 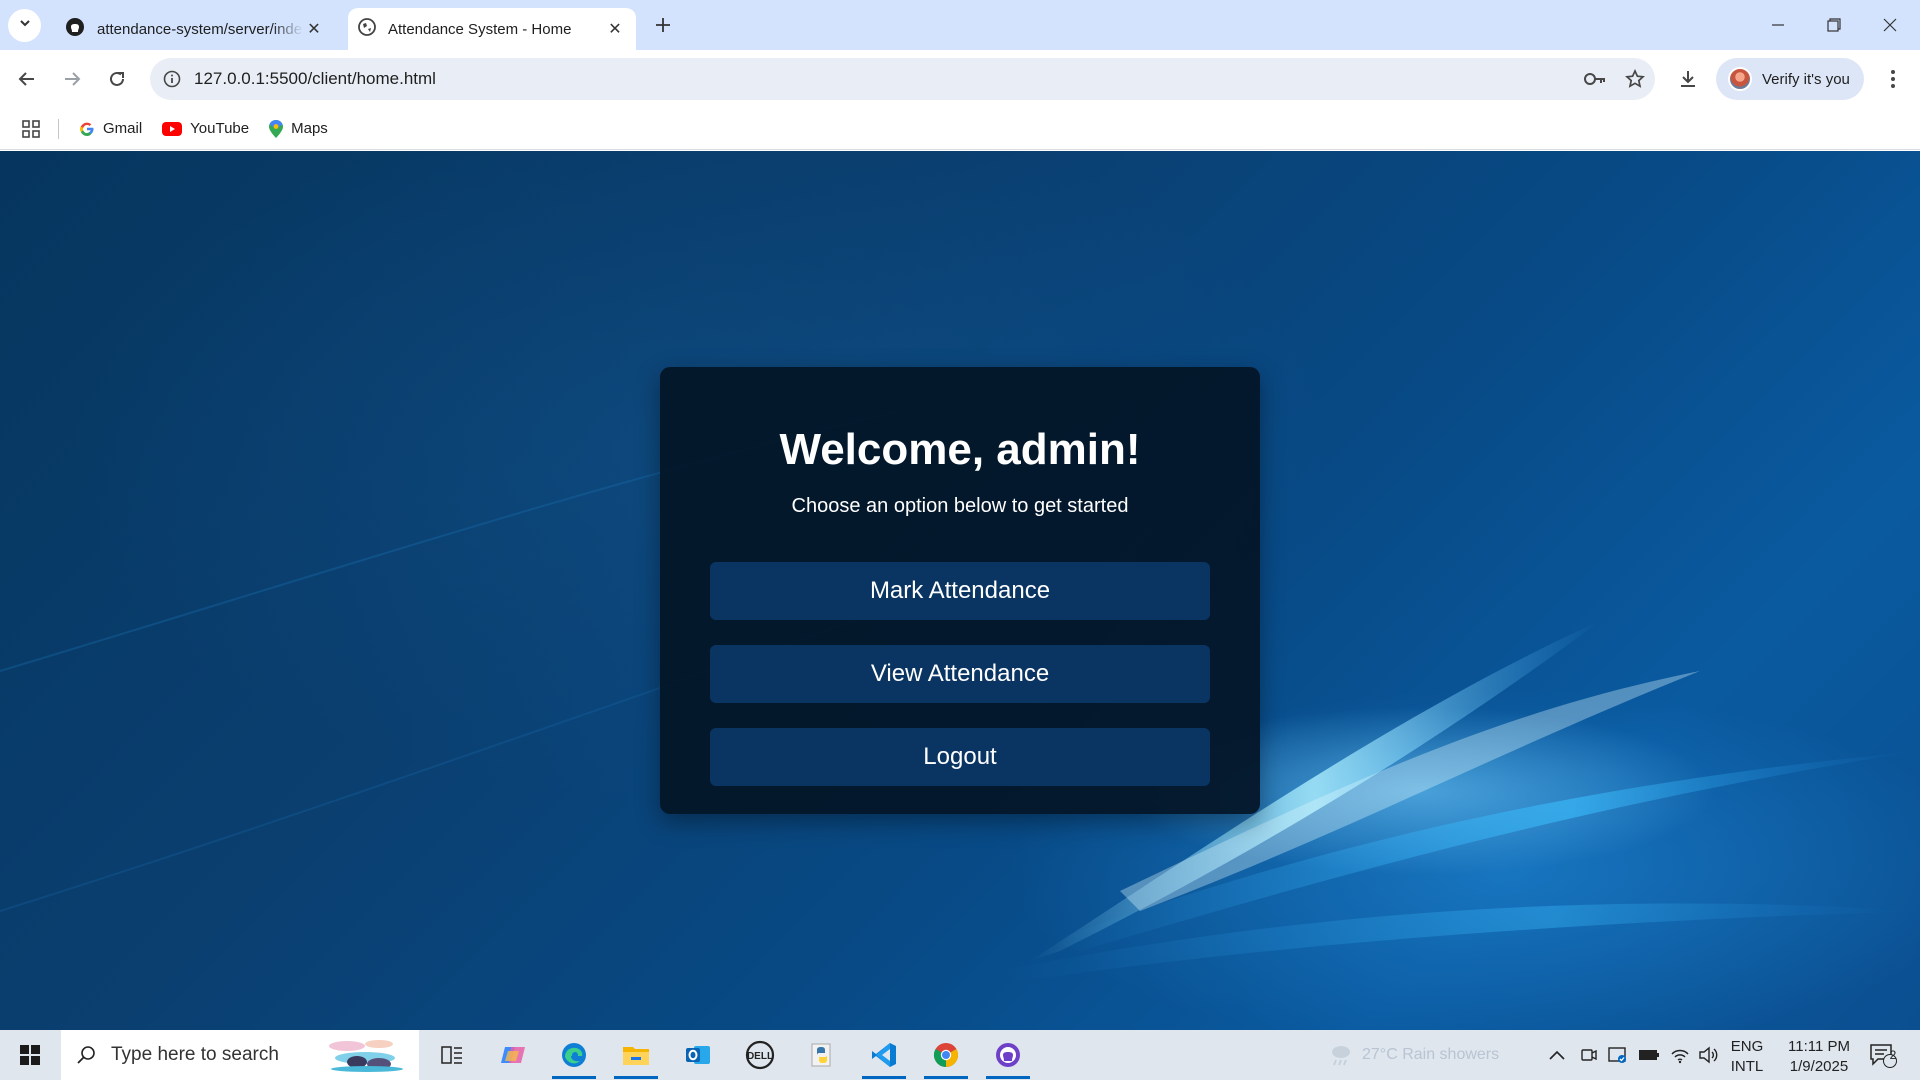 I want to click on tab-search-button, so click(x=24, y=25).